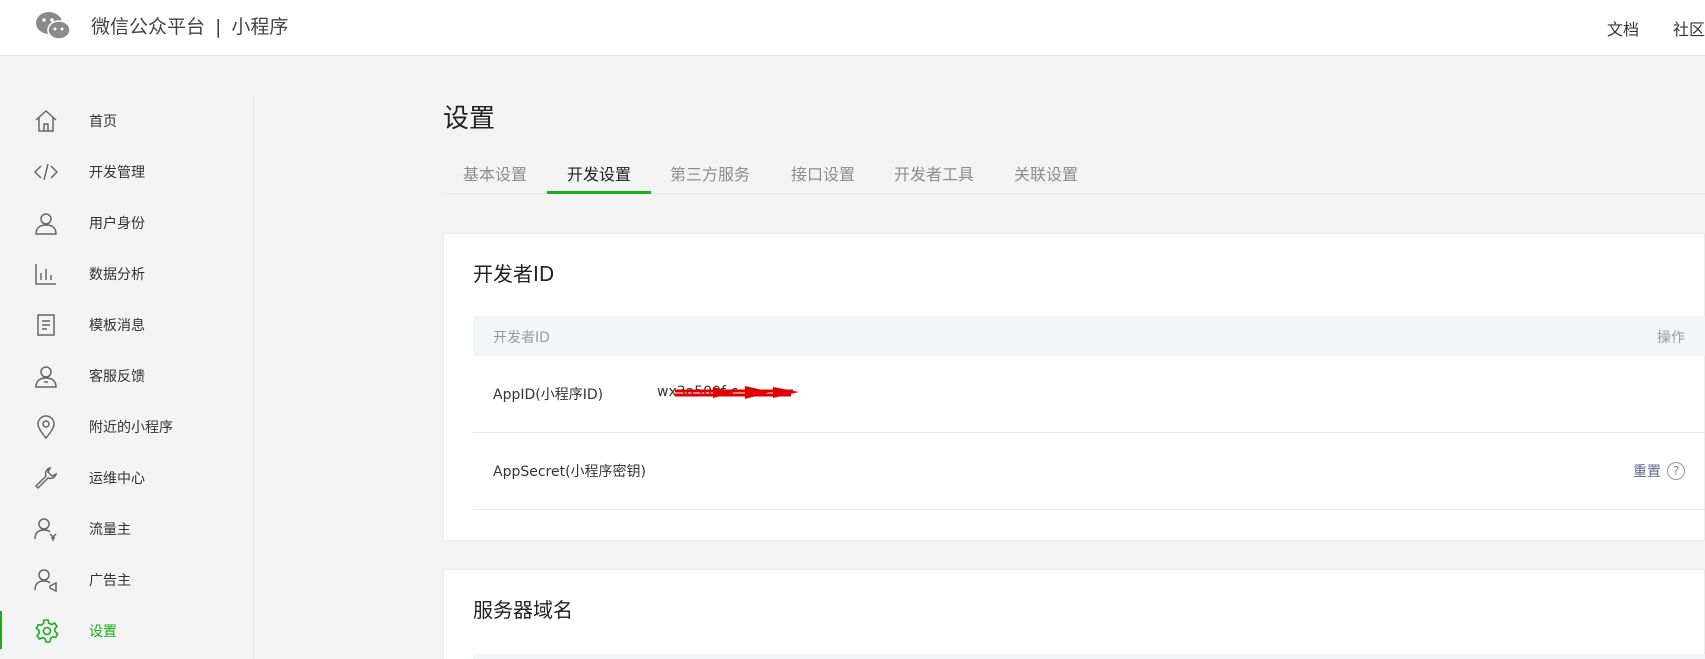  I want to click on tab-dev-settings: 开发设置, so click(599, 173).